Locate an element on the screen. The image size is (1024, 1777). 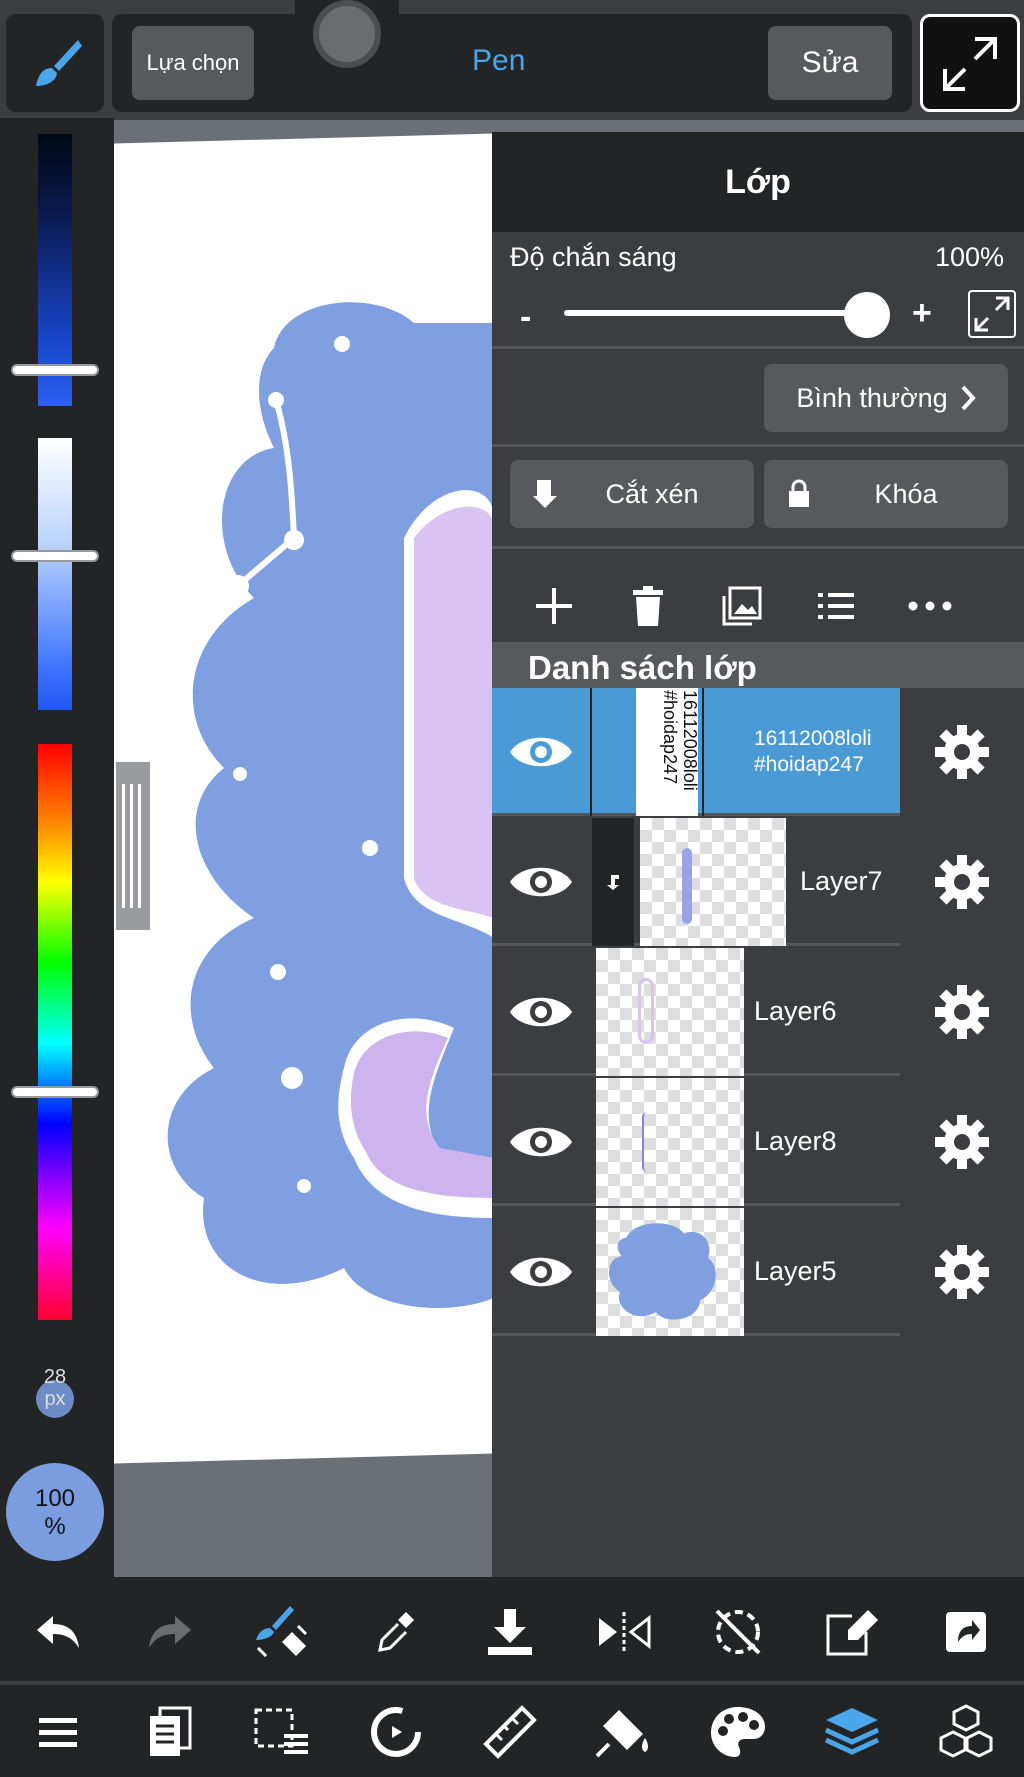
layer-name: Layer6 is located at coordinates (795, 1011).